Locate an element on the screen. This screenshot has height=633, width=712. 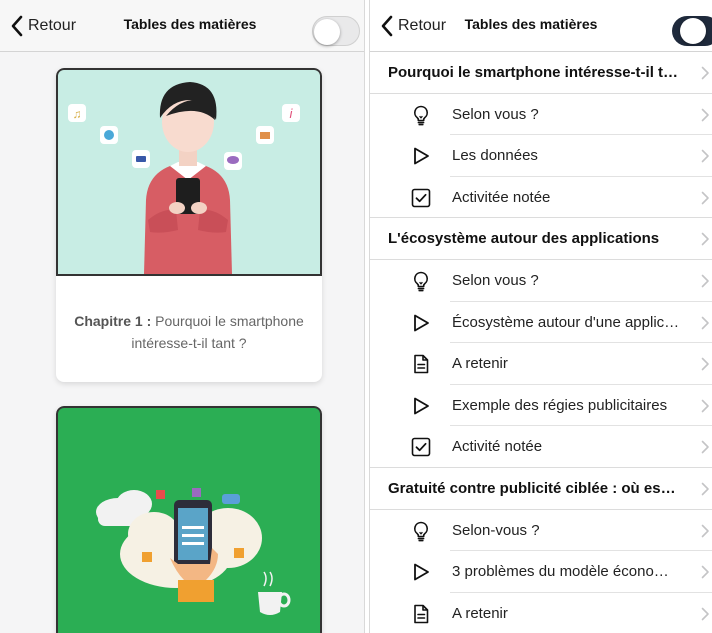
item-label: Les données is located at coordinates (495, 156).